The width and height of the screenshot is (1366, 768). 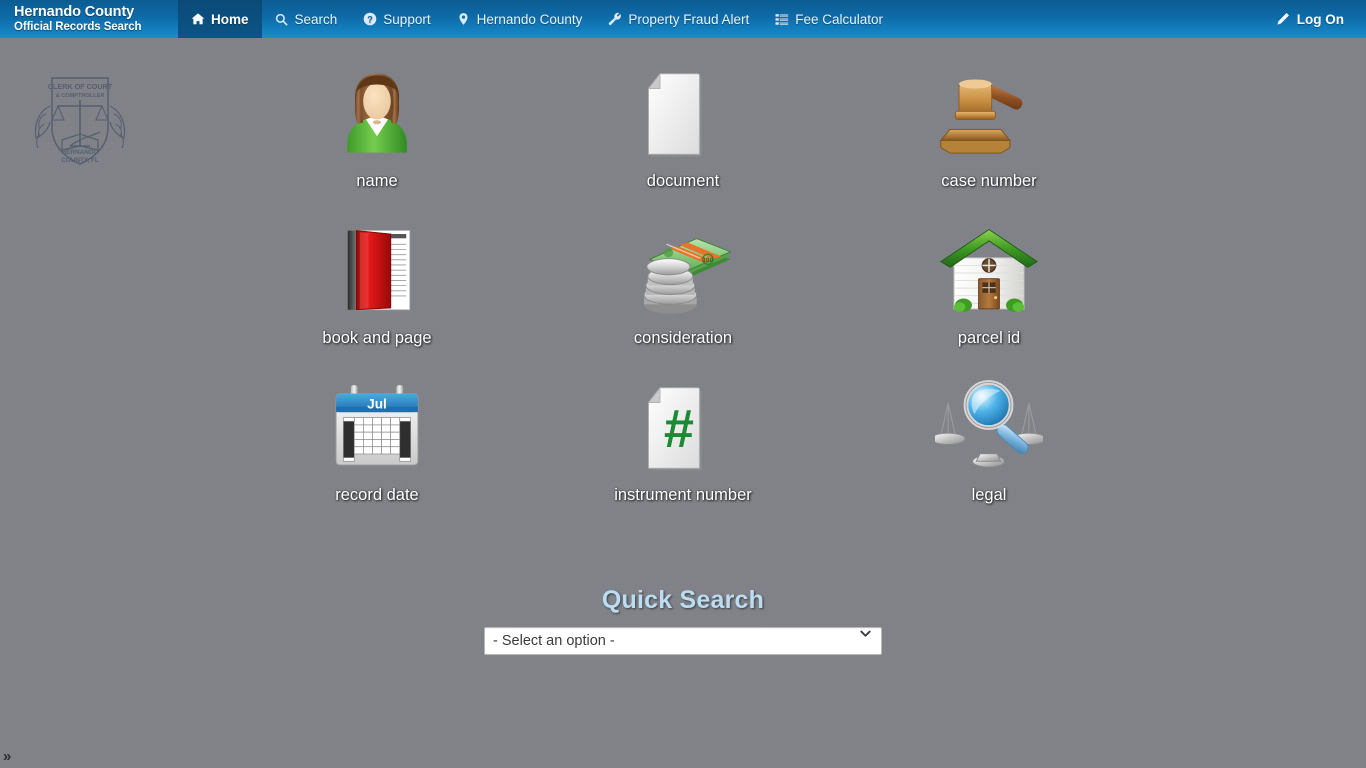 I want to click on home-icon, so click(x=198, y=19).